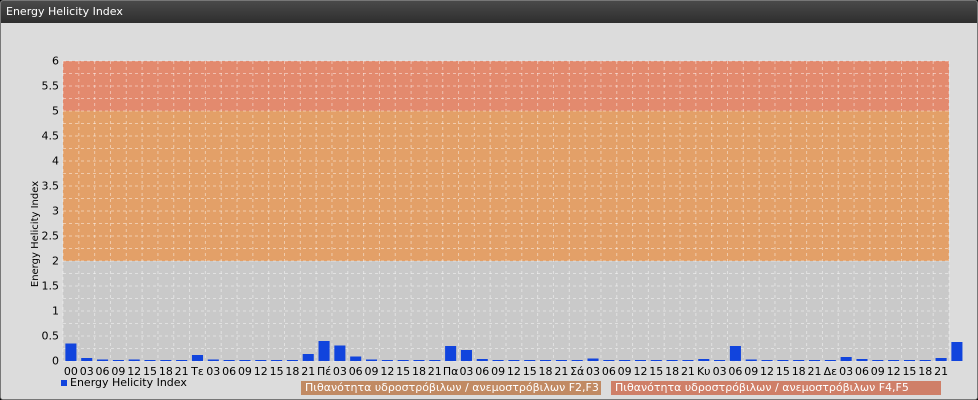 The height and width of the screenshot is (400, 978). I want to click on legend-series: Energy Helicity Index, so click(124, 382).